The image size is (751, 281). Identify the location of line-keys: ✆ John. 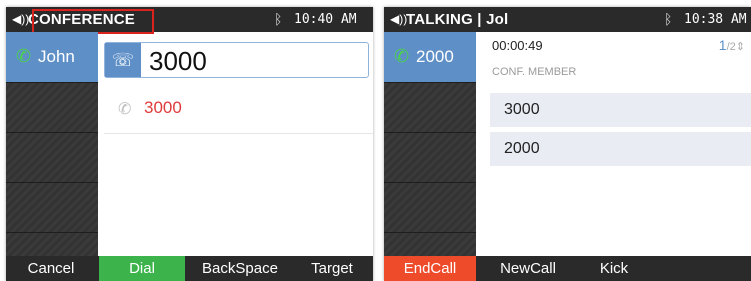
(52, 144).